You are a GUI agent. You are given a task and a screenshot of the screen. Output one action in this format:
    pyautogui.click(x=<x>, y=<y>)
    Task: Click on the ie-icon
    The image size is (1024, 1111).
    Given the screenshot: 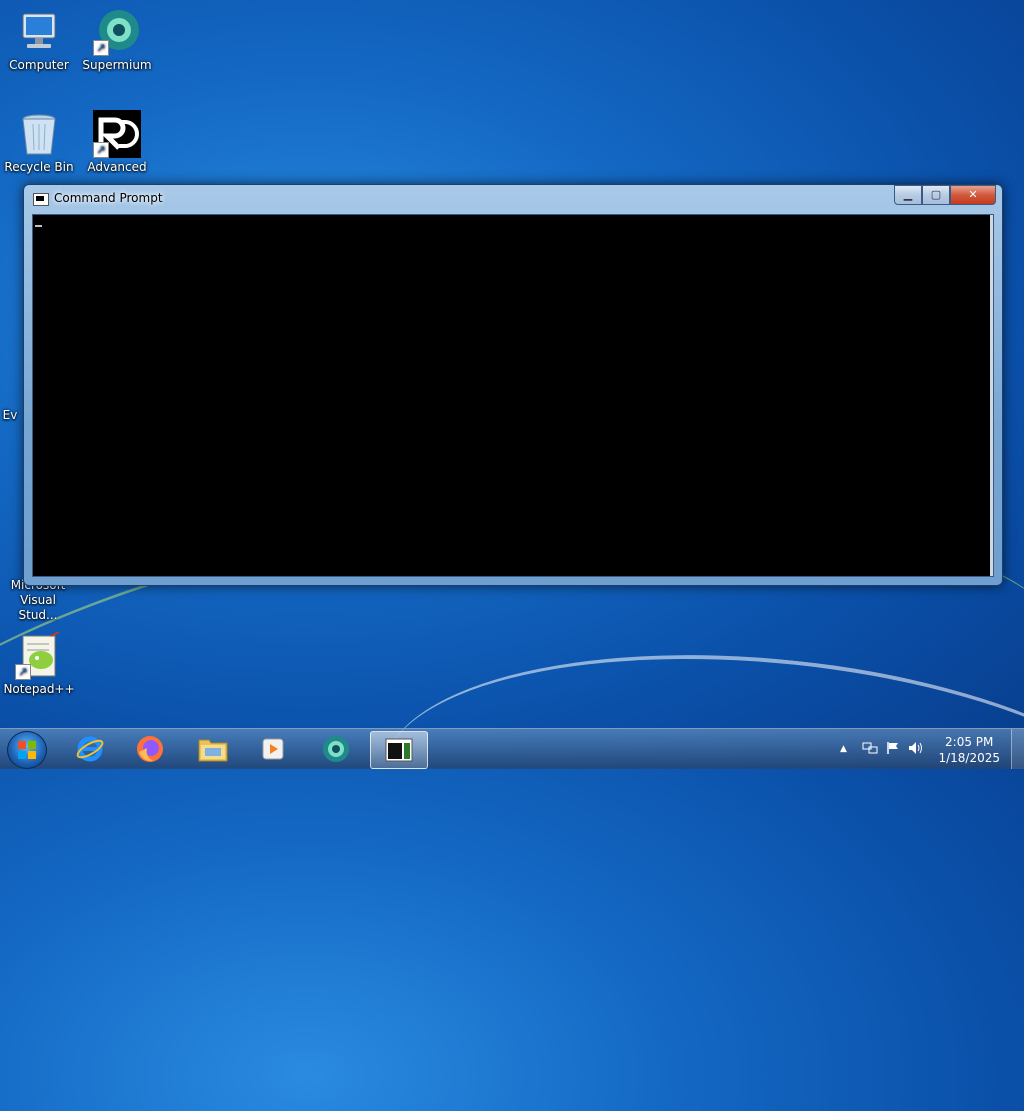 What is the action you would take?
    pyautogui.click(x=90, y=749)
    